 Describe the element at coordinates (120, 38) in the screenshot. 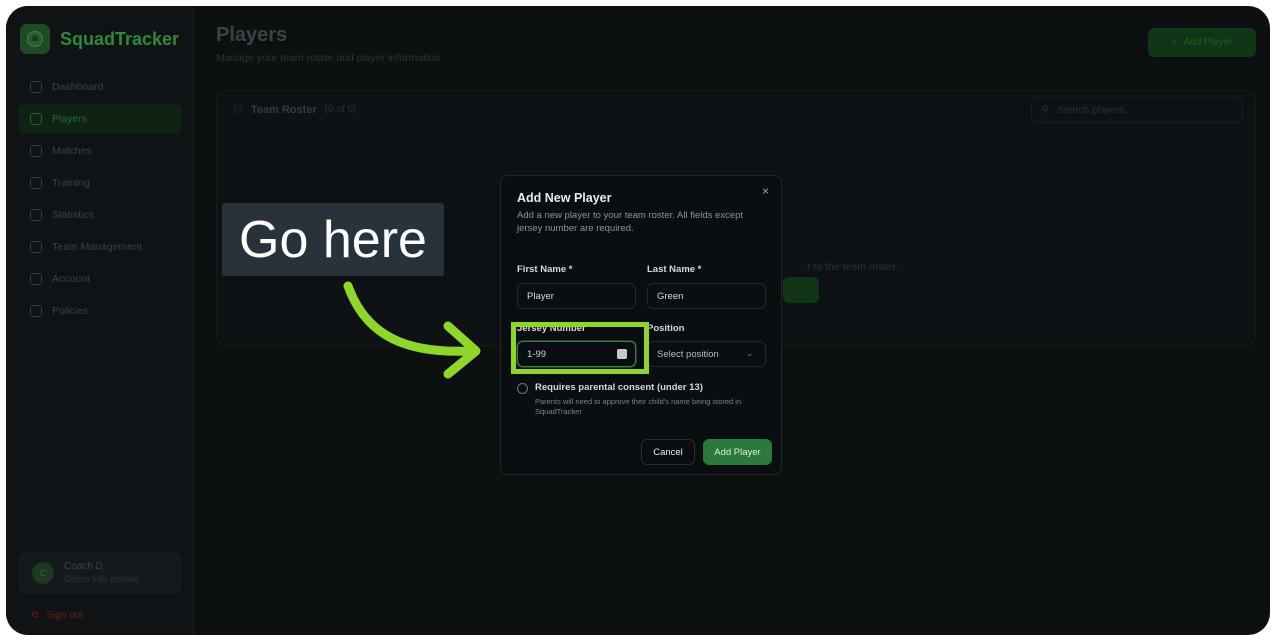

I see `brand-name: SquadTracker` at that location.